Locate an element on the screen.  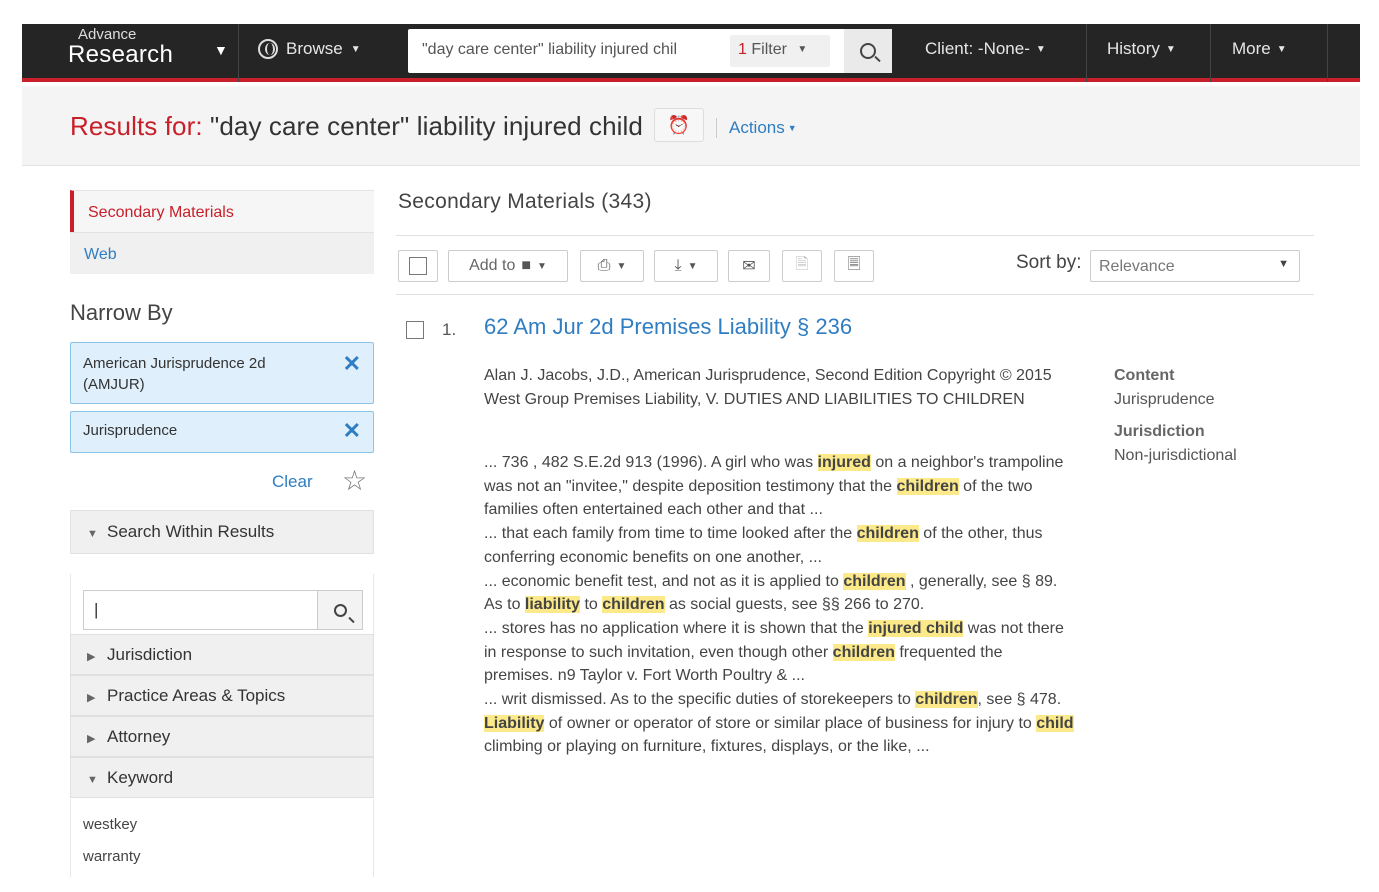
result-title-link: 62 Am Jur 2d Premises Liability § 236 is located at coordinates (668, 327).